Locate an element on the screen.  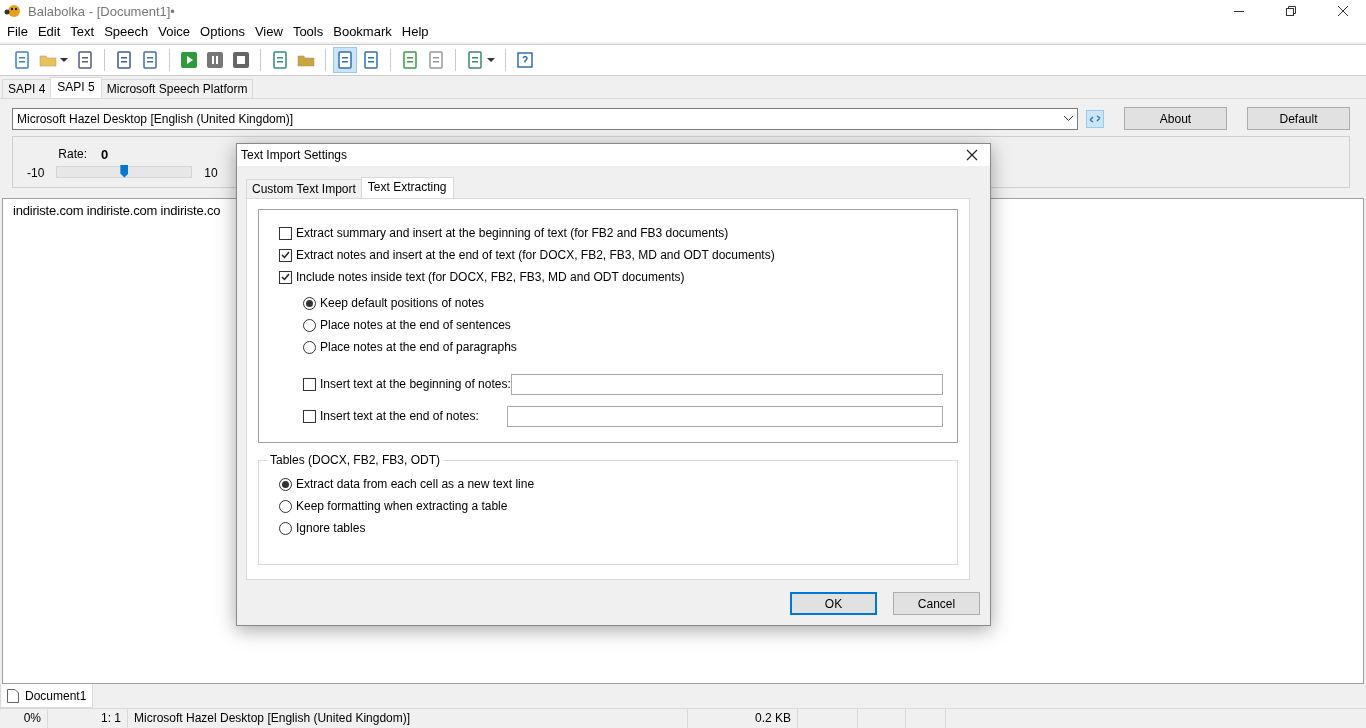
status-text: 0.2 KB is located at coordinates (743, 718).